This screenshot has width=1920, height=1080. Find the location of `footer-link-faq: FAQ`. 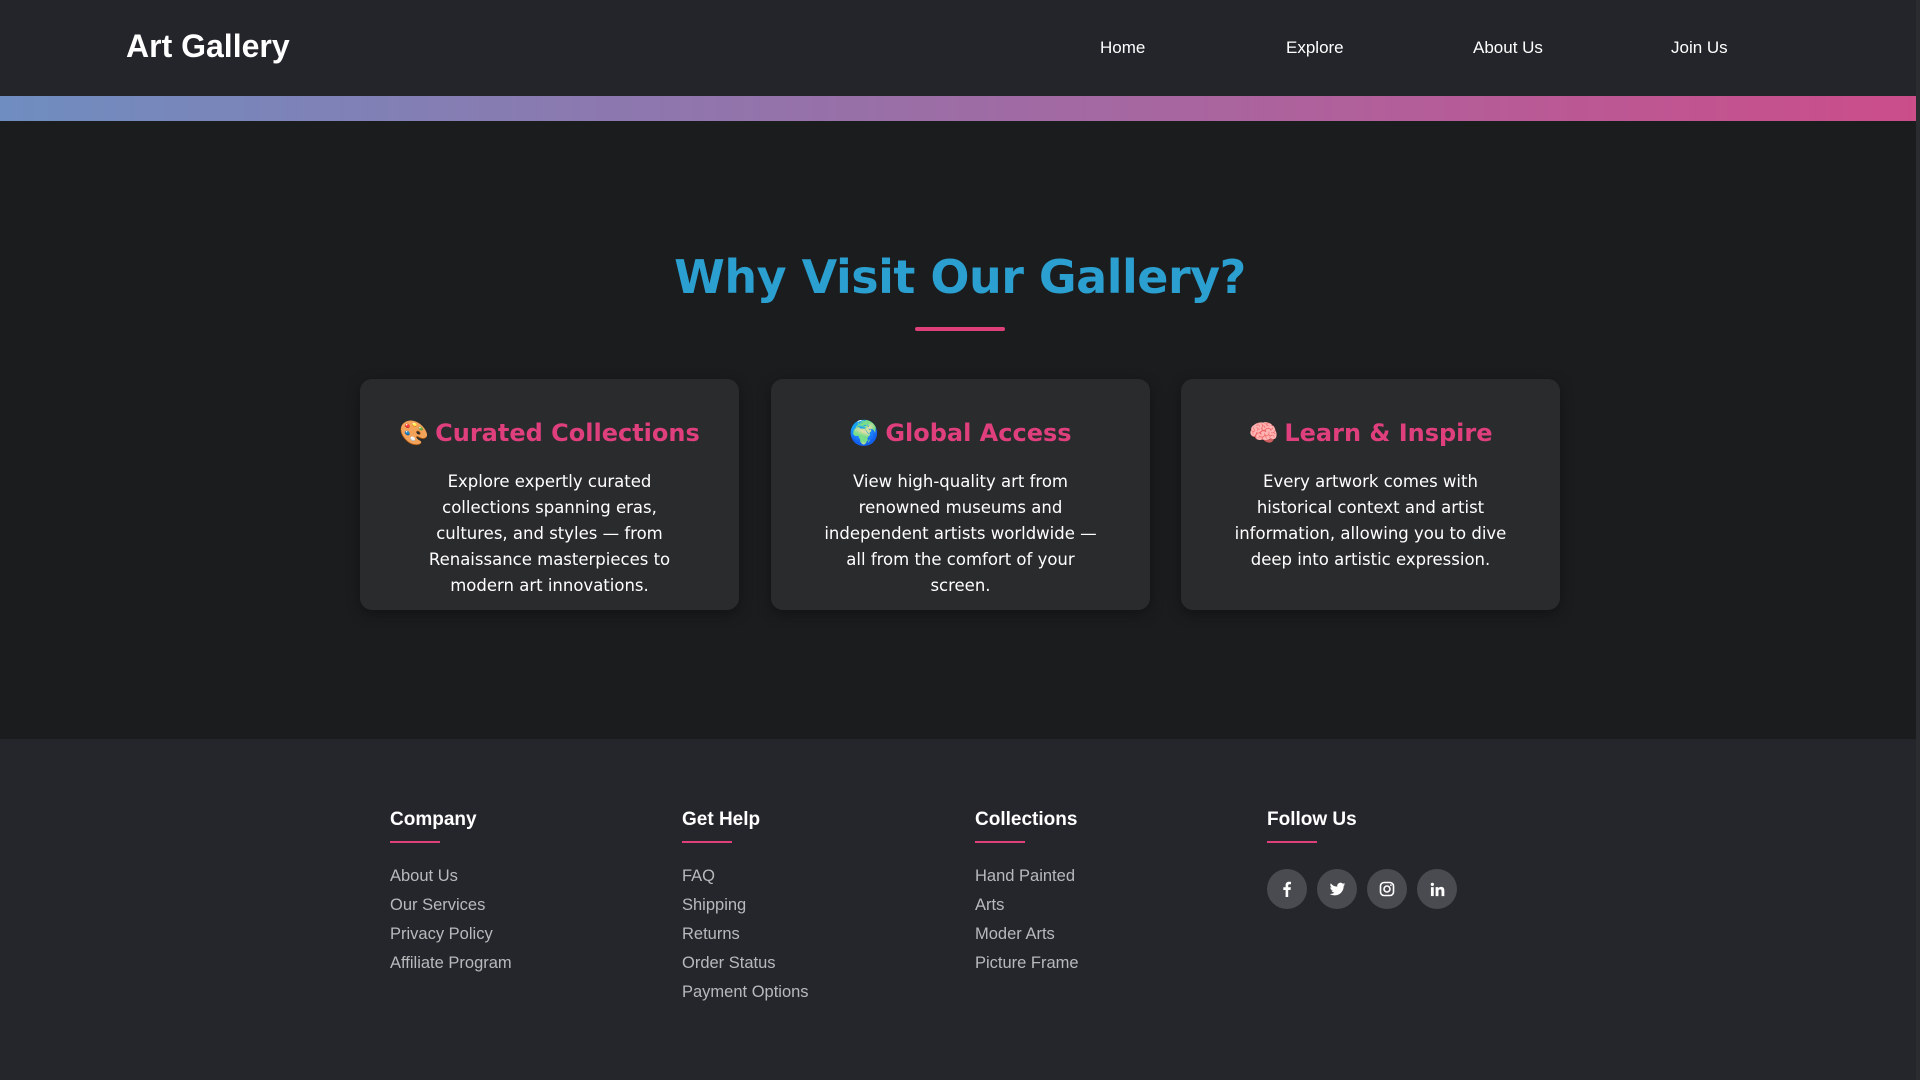

footer-link-faq: FAQ is located at coordinates (812, 881).